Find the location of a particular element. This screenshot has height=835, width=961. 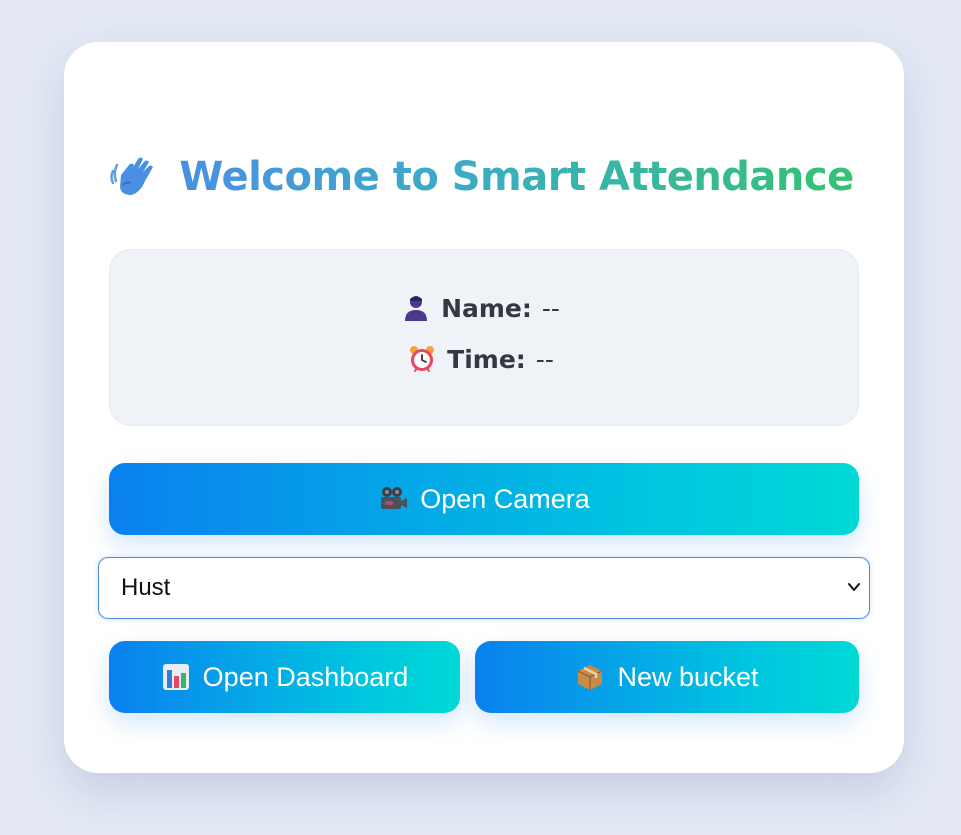

new-bucket-button: New bucket is located at coordinates (667, 677).